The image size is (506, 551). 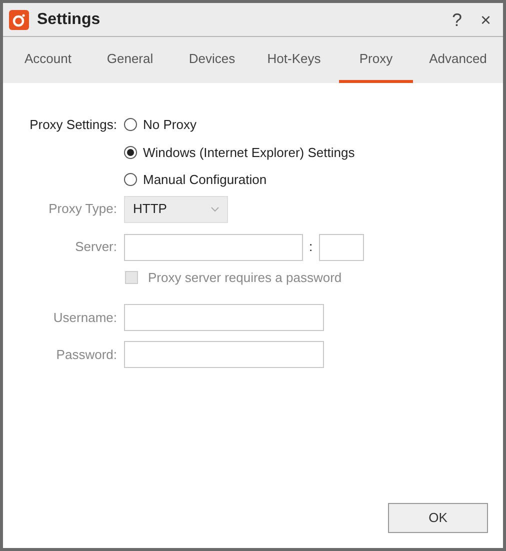 I want to click on field-label: Username:, so click(x=85, y=317).